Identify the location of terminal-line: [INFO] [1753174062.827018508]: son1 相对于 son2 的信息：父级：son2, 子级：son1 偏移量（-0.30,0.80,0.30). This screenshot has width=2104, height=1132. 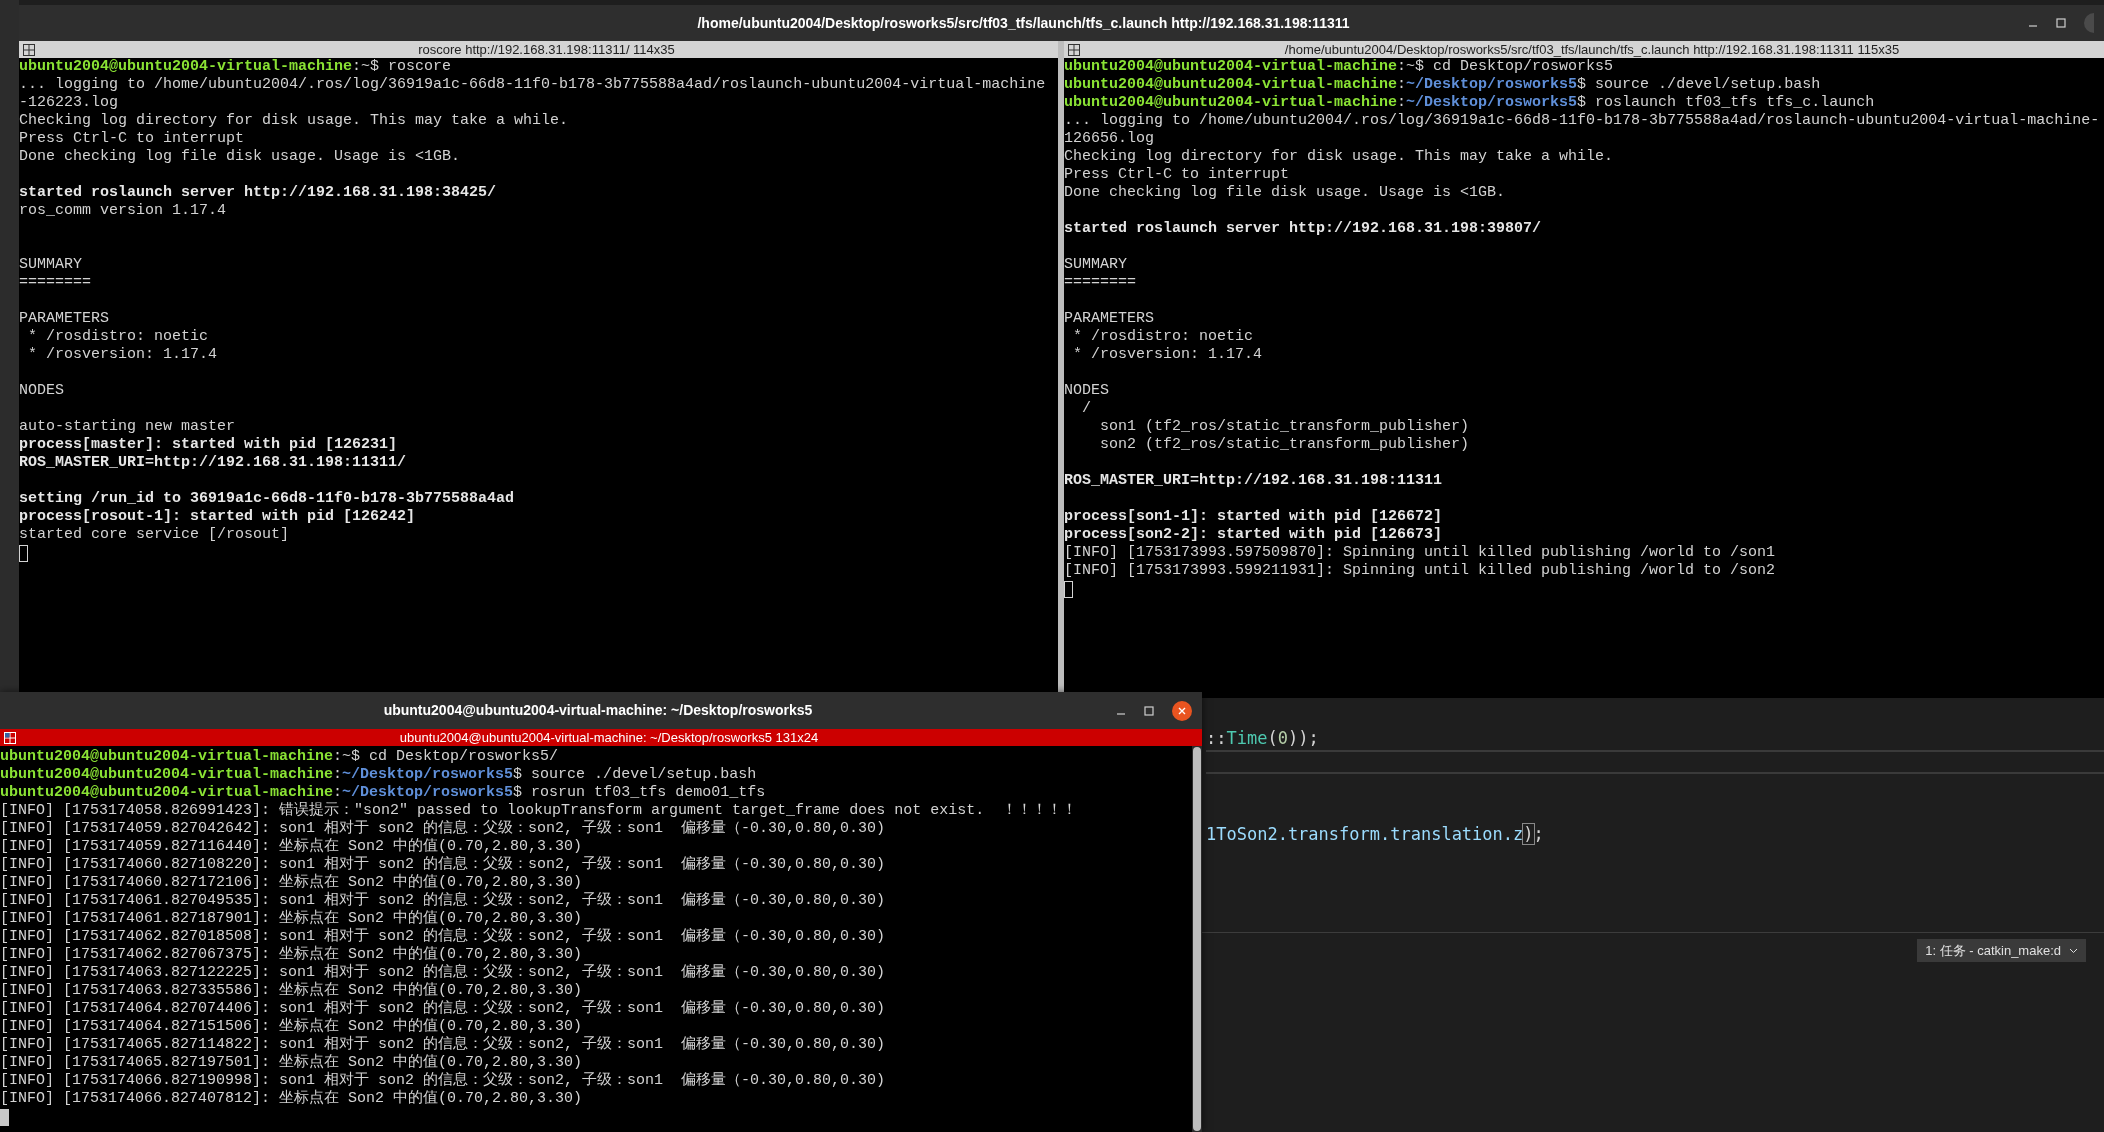
(443, 936).